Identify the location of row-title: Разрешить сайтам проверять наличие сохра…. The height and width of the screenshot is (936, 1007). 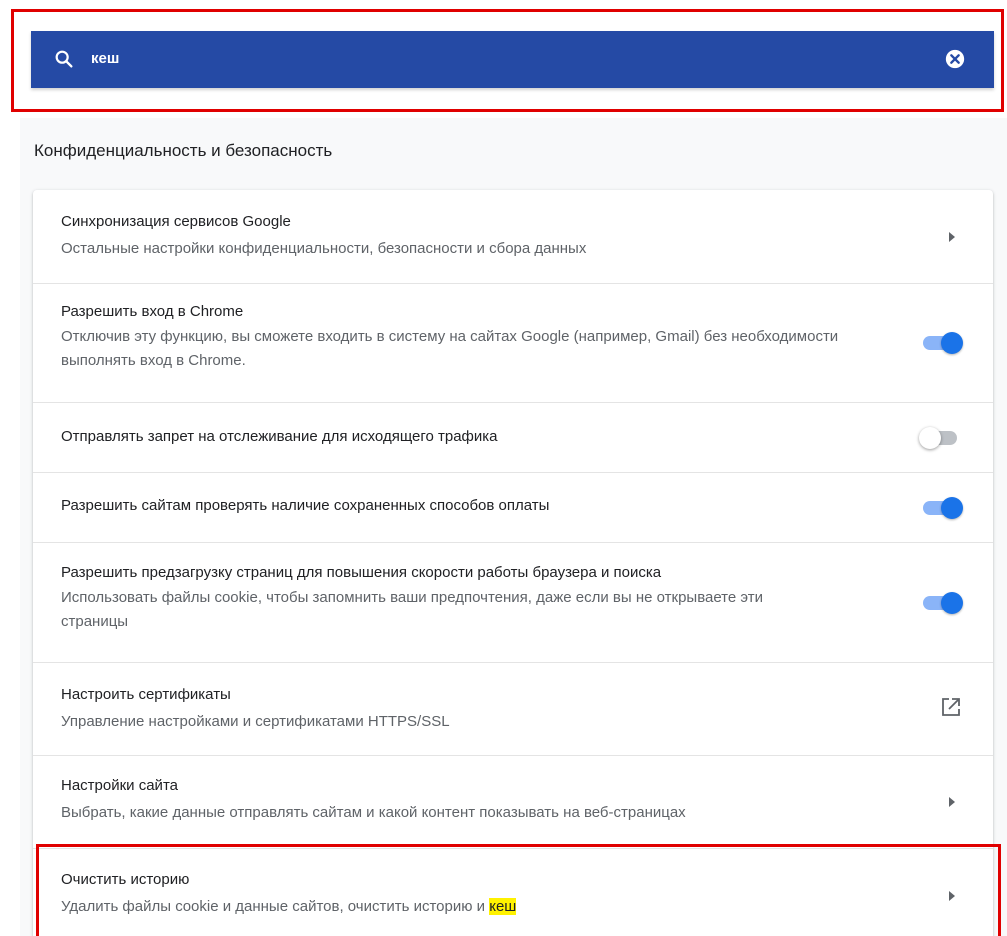
(305, 505).